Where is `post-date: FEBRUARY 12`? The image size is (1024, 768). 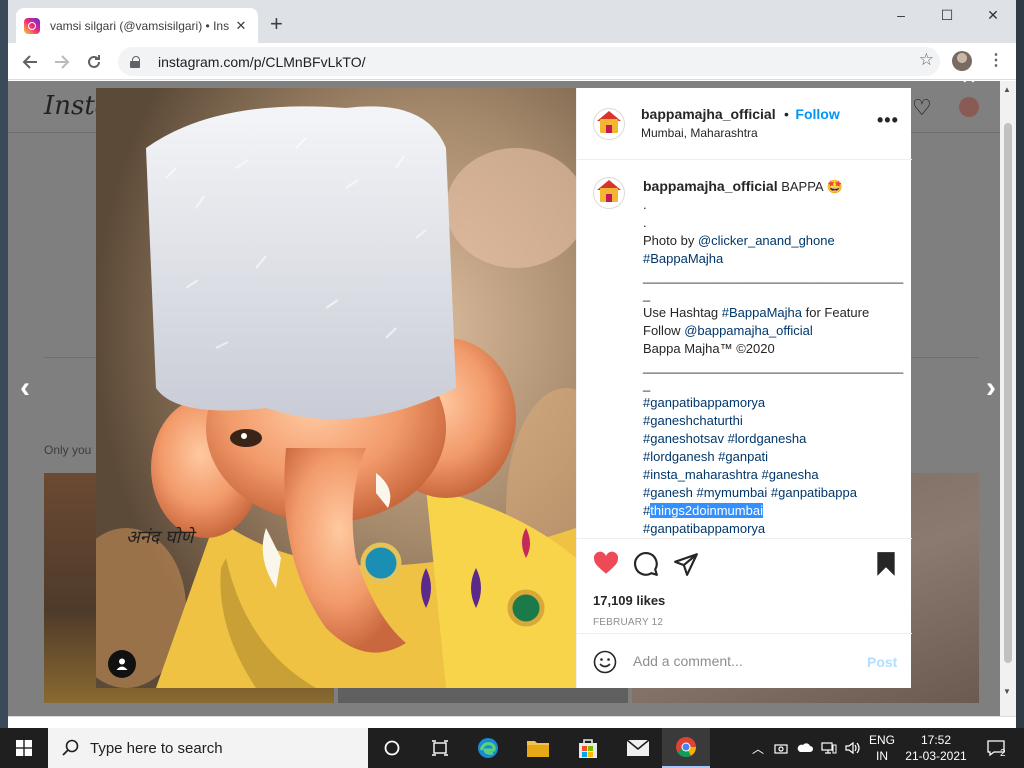 post-date: FEBRUARY 12 is located at coordinates (628, 622).